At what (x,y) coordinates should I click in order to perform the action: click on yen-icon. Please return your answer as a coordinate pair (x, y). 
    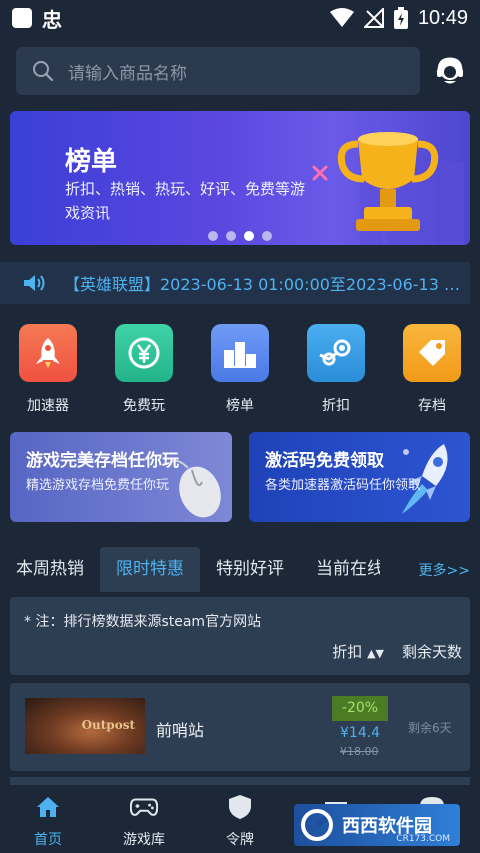
    Looking at the image, I should click on (144, 353).